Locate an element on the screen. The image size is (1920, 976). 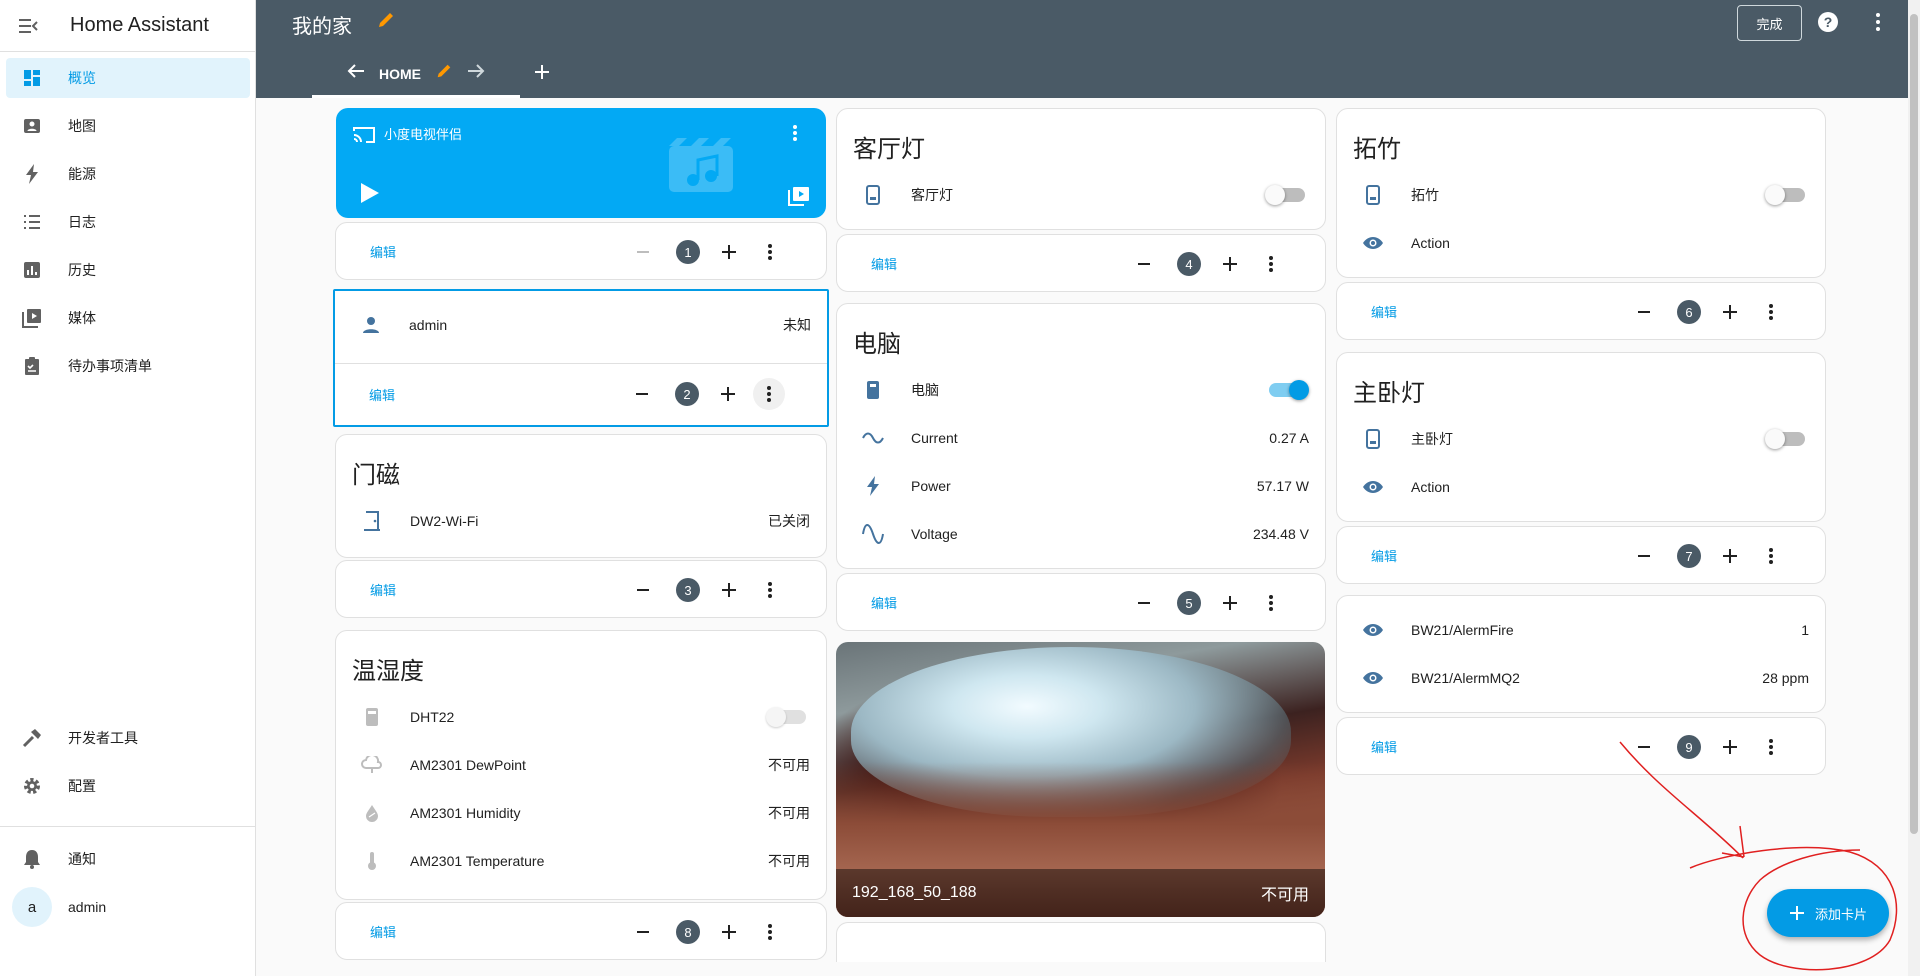
entity-row-alerm-mq2: BW21/AlermMQ2 28 ppm is located at coordinates (1581, 678).